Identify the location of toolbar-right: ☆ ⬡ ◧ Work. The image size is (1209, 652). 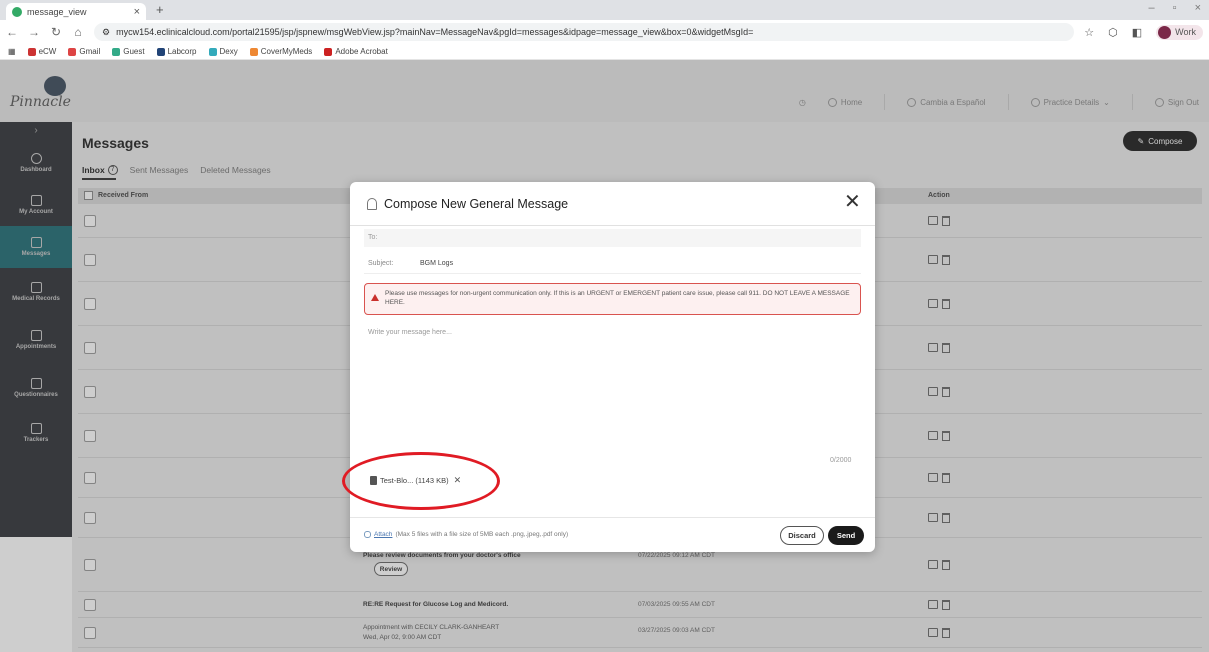
(1143, 32).